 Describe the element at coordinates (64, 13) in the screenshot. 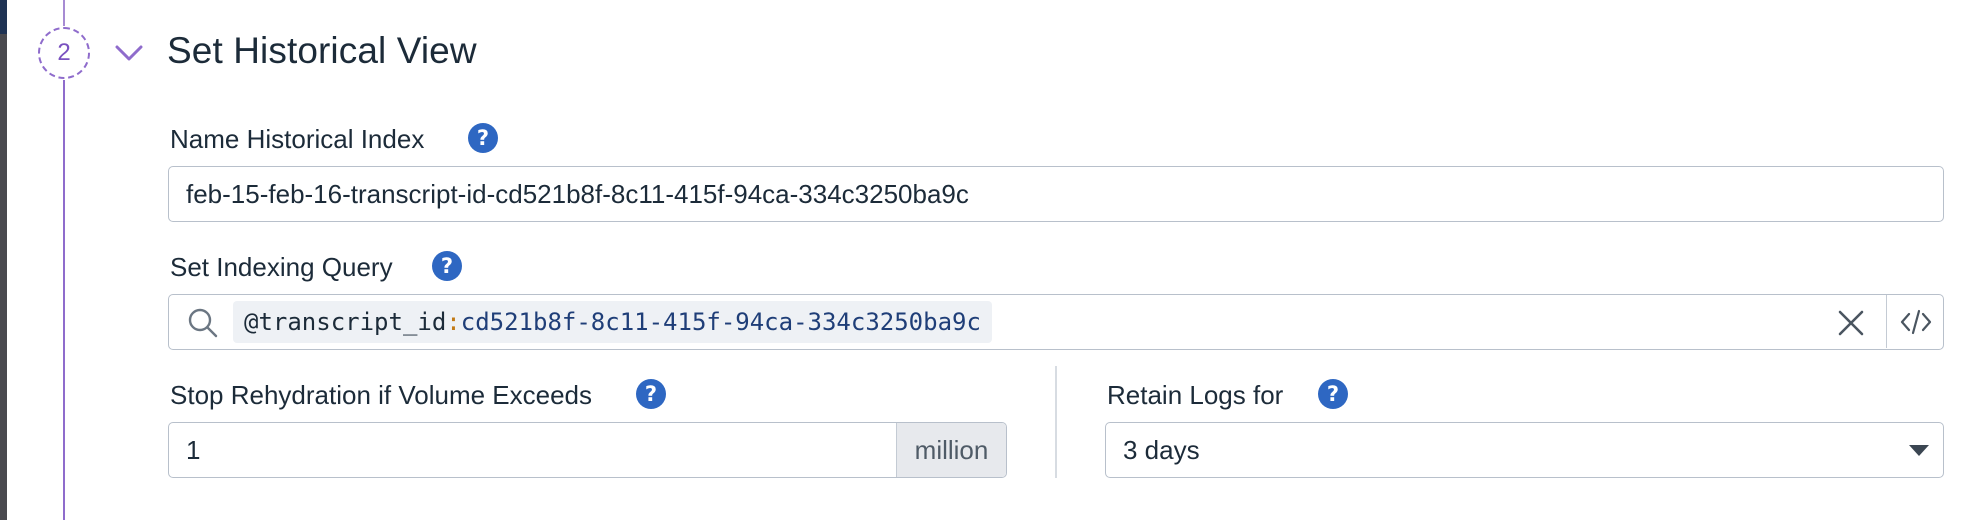

I see `step-connector-top` at that location.